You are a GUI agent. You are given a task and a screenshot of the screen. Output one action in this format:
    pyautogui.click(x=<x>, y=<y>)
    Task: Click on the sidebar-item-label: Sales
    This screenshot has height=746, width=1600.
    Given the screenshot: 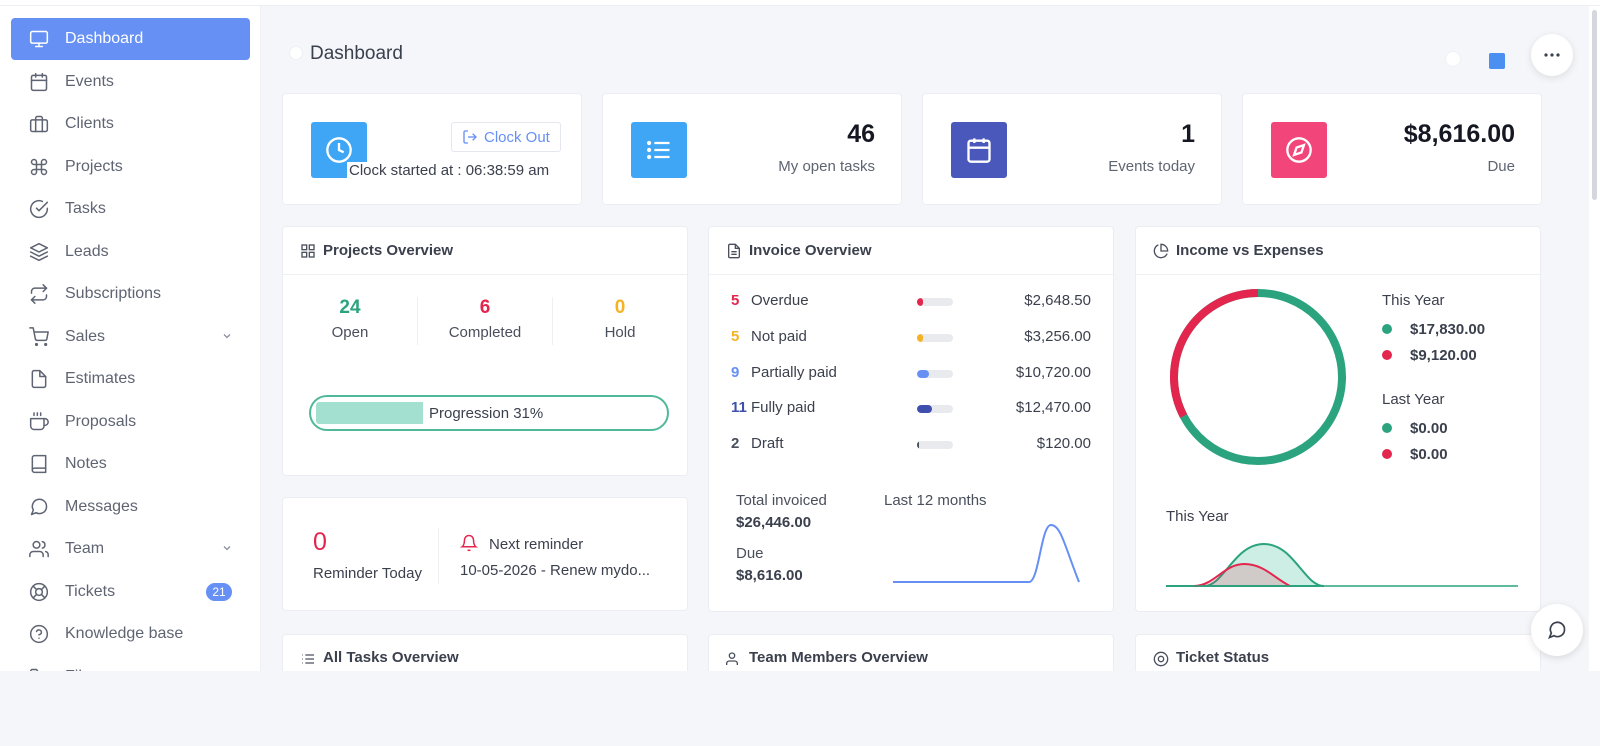 What is the action you would take?
    pyautogui.click(x=85, y=336)
    